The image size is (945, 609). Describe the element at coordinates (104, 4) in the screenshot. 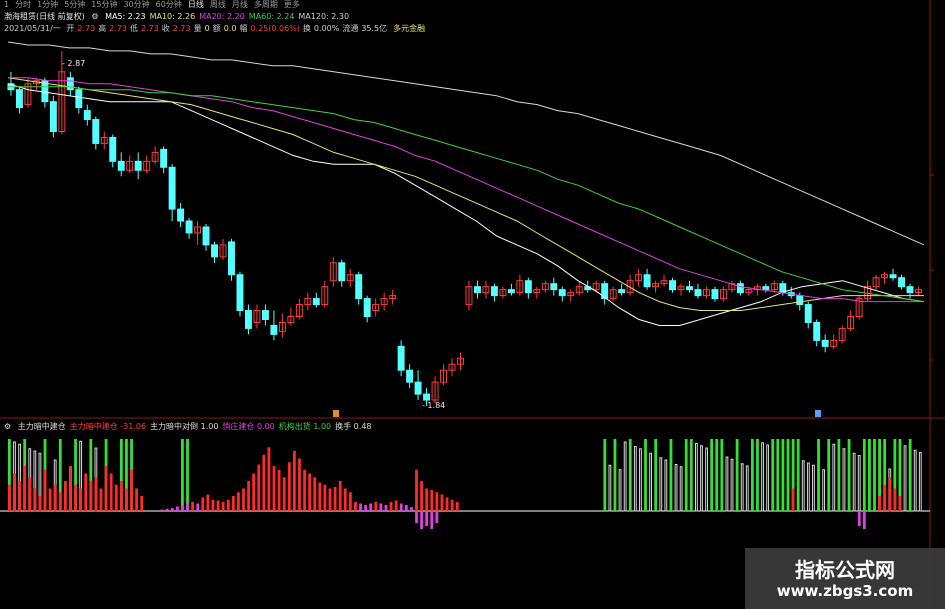

I see `period-tab: 15分钟` at that location.